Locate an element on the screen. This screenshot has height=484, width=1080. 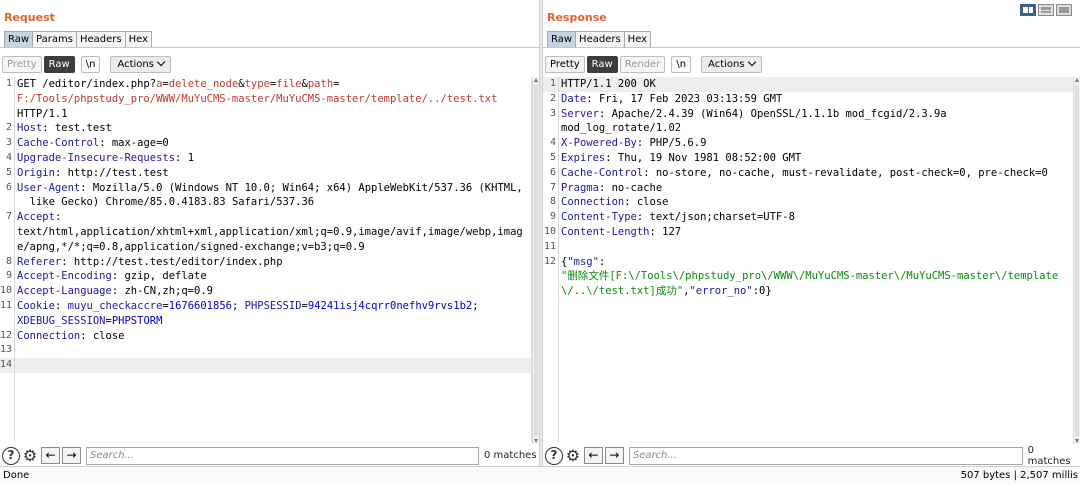
token: : close is located at coordinates (646, 202).